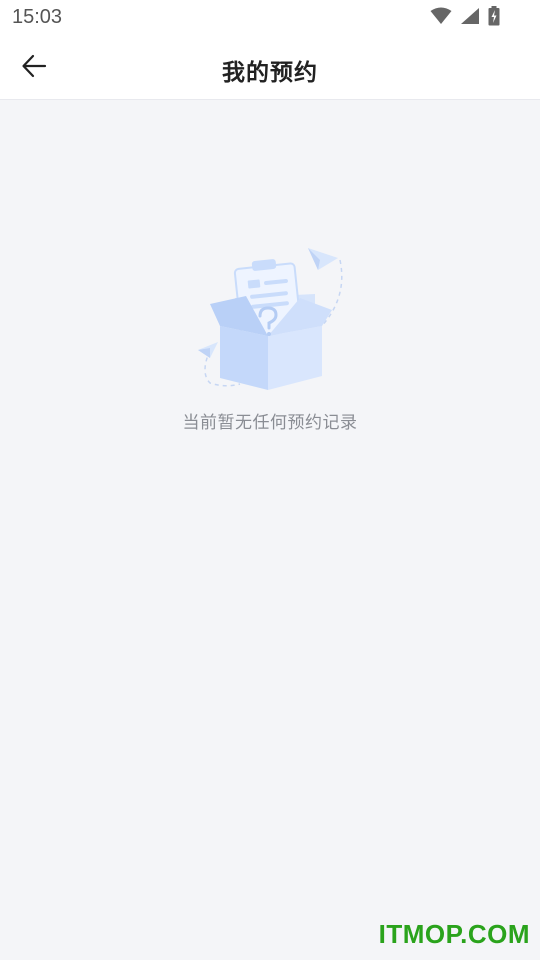 Image resolution: width=540 pixels, height=960 pixels. I want to click on battery-charging-icon, so click(494, 18).